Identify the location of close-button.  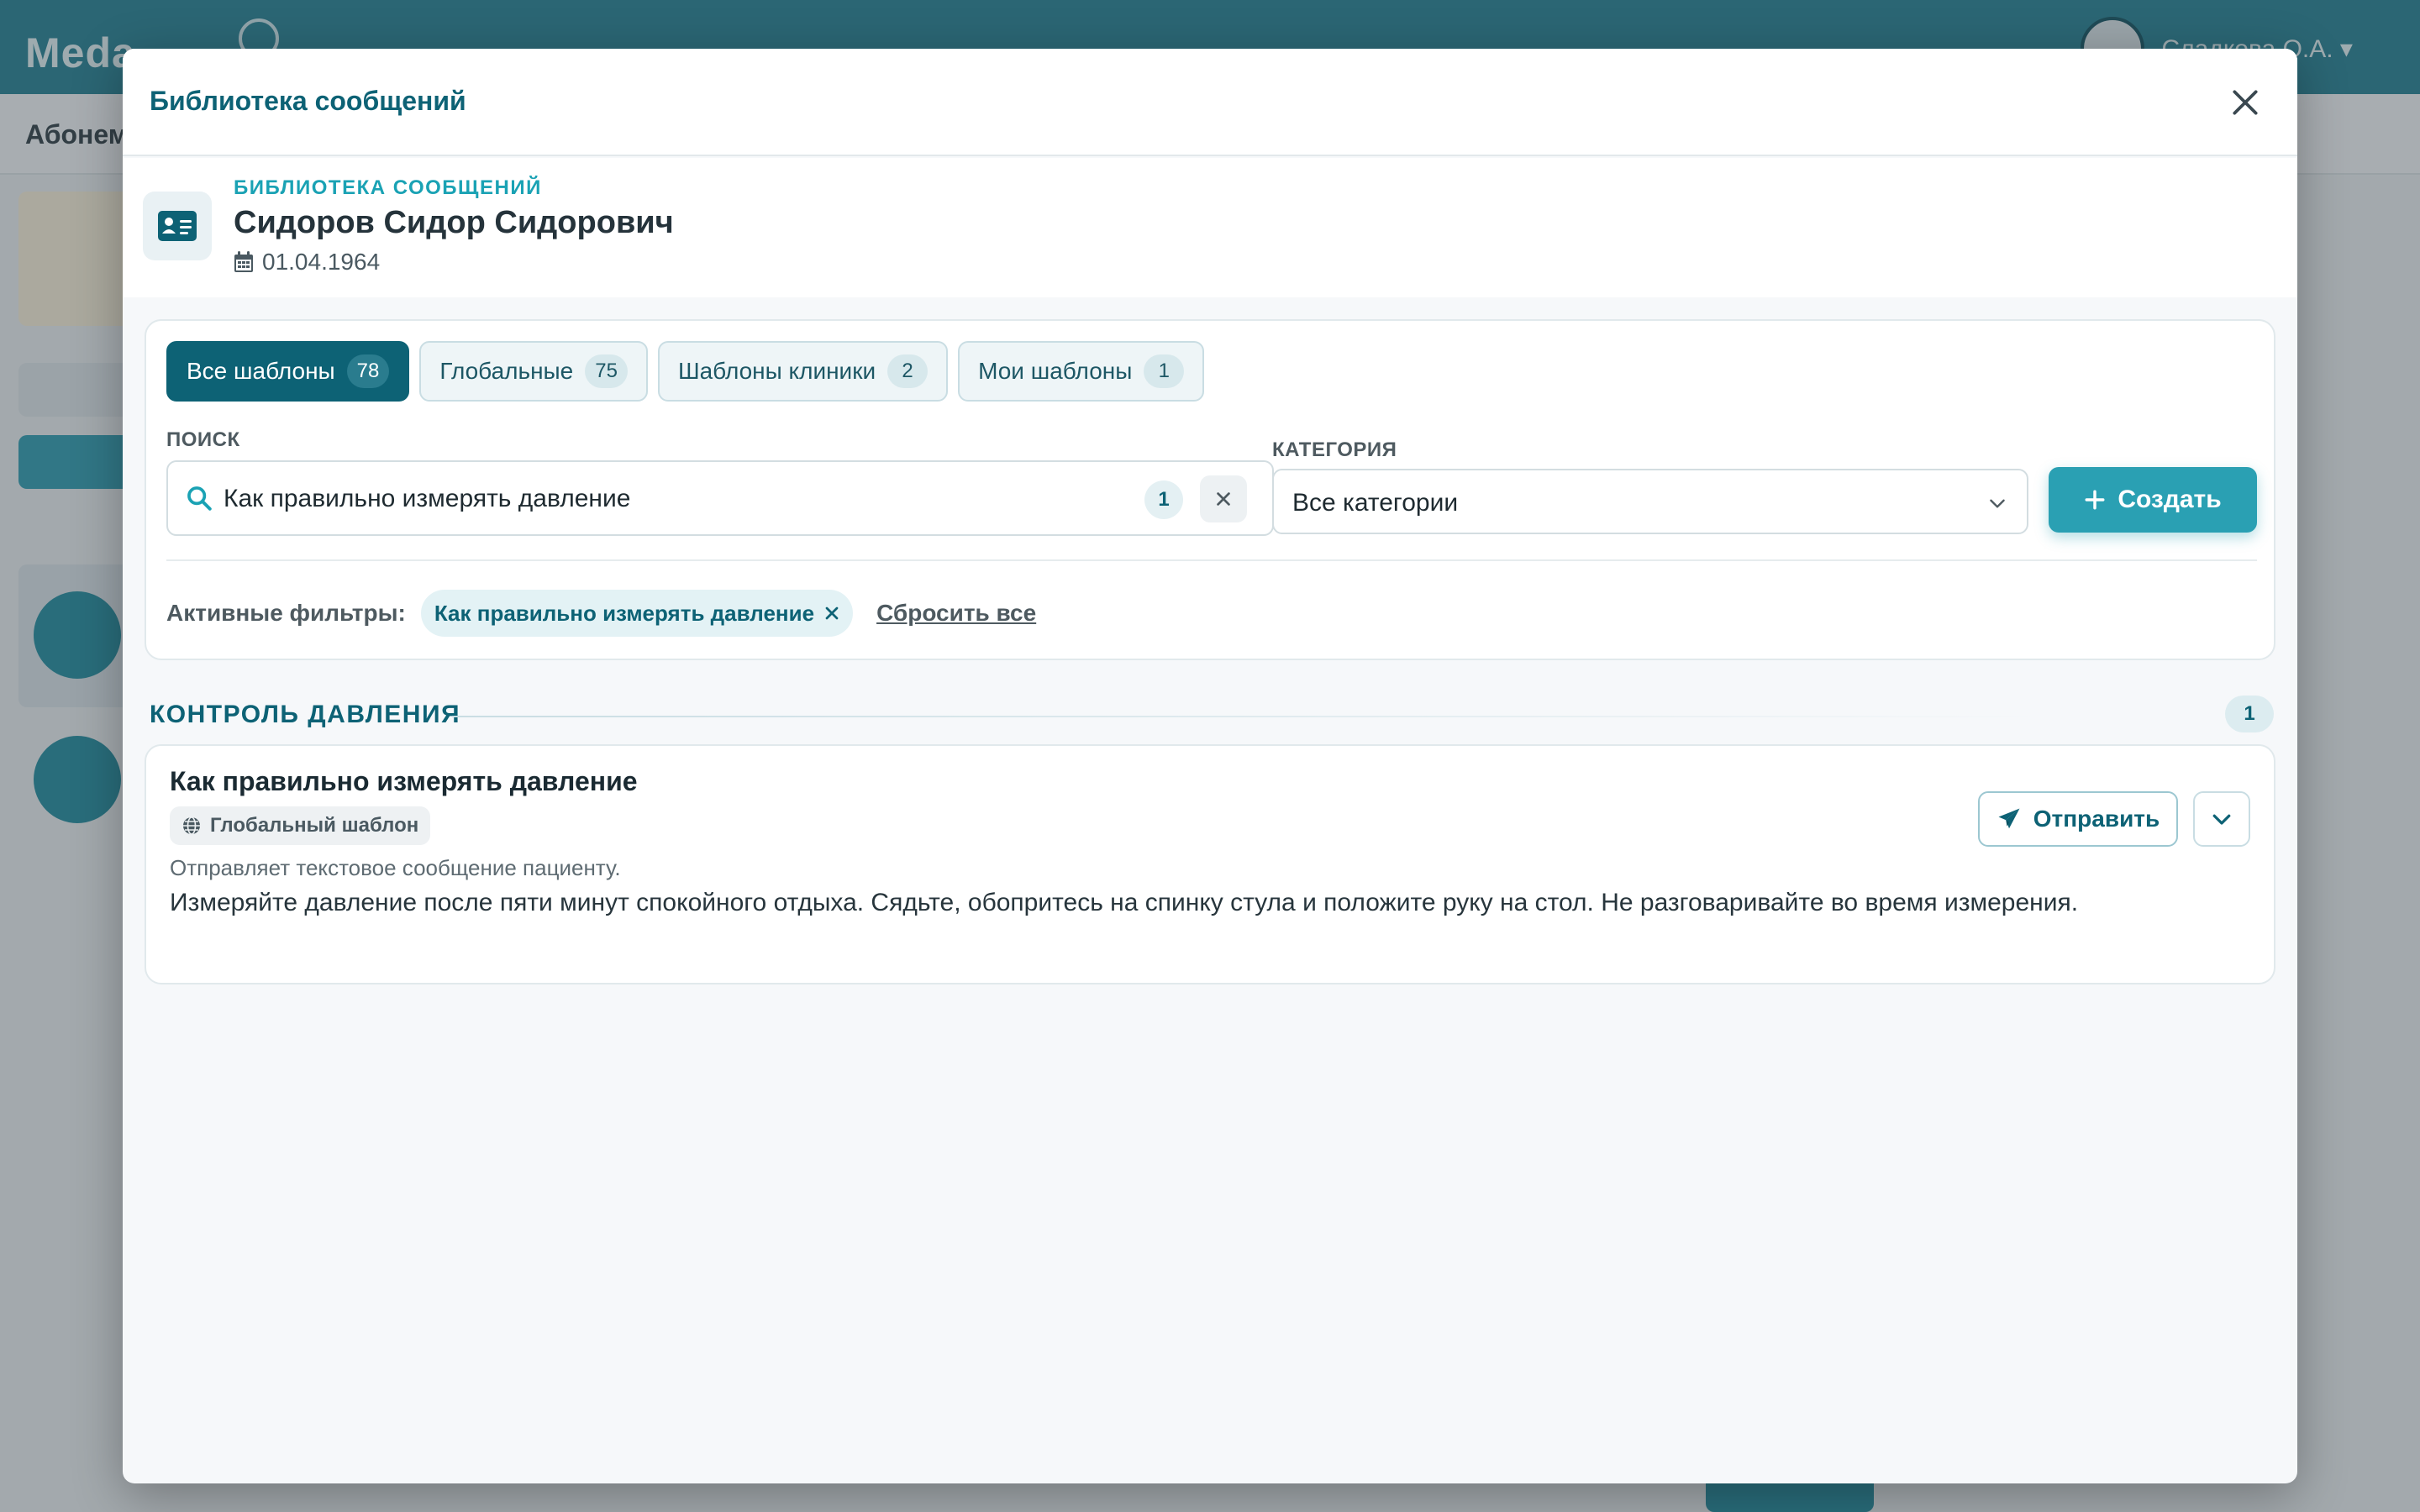
(2245, 102).